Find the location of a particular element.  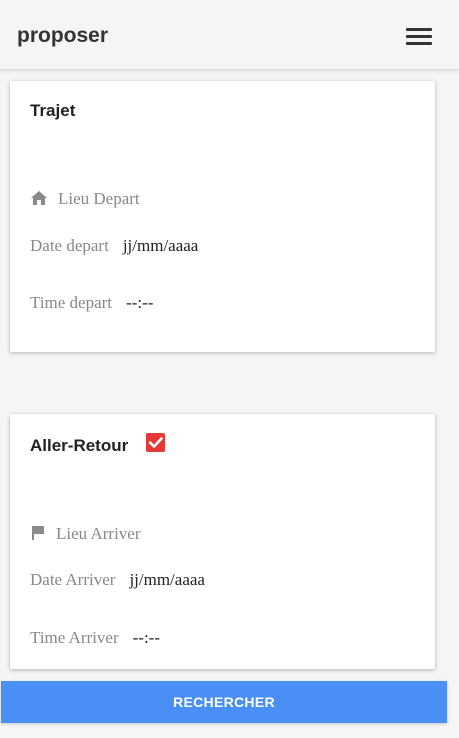

time-arriver-label: Time Arriver is located at coordinates (74, 637).